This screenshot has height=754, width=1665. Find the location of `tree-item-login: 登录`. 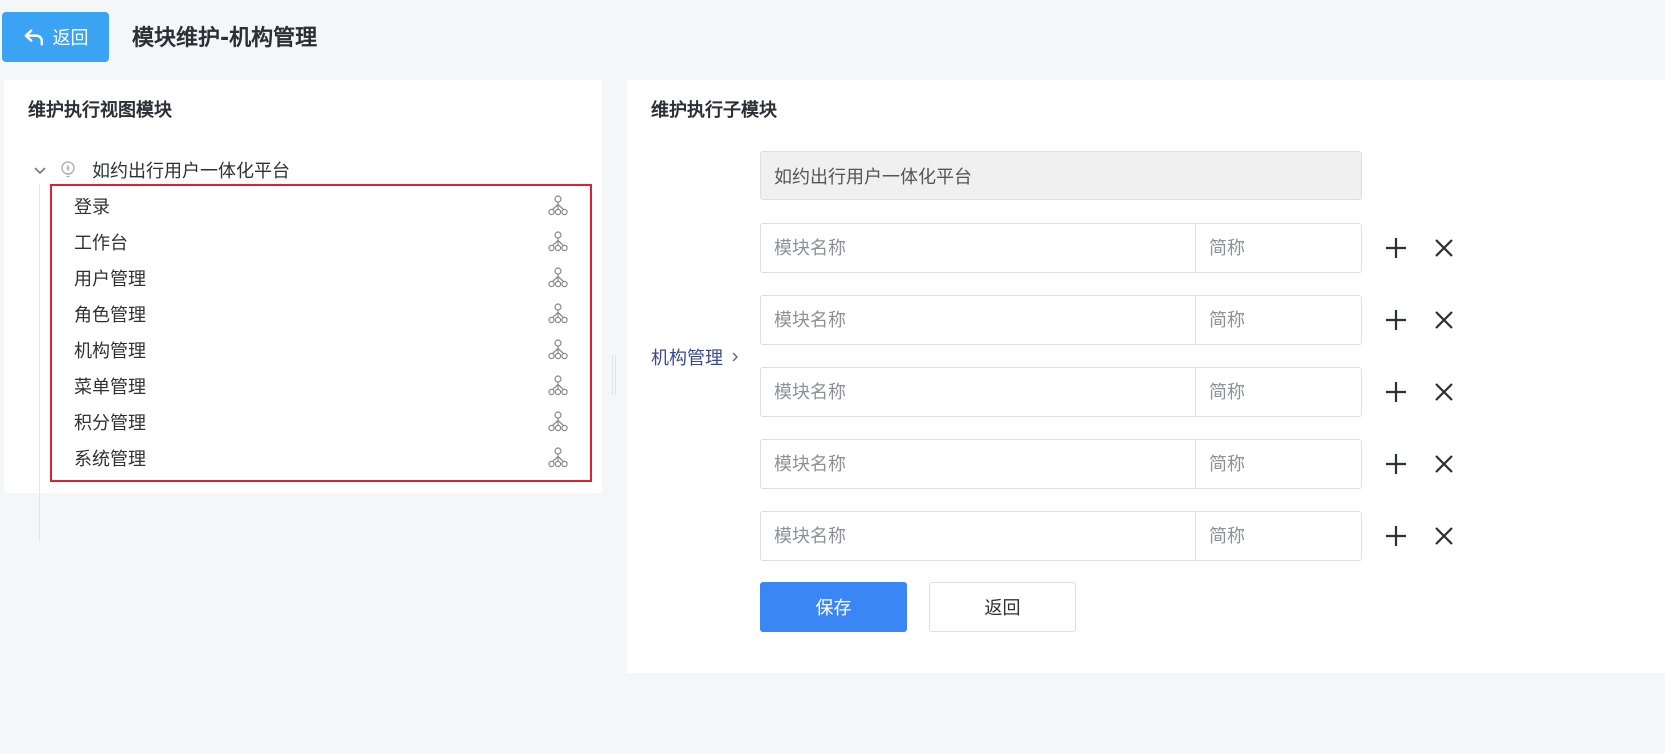

tree-item-login: 登录 is located at coordinates (321, 206).